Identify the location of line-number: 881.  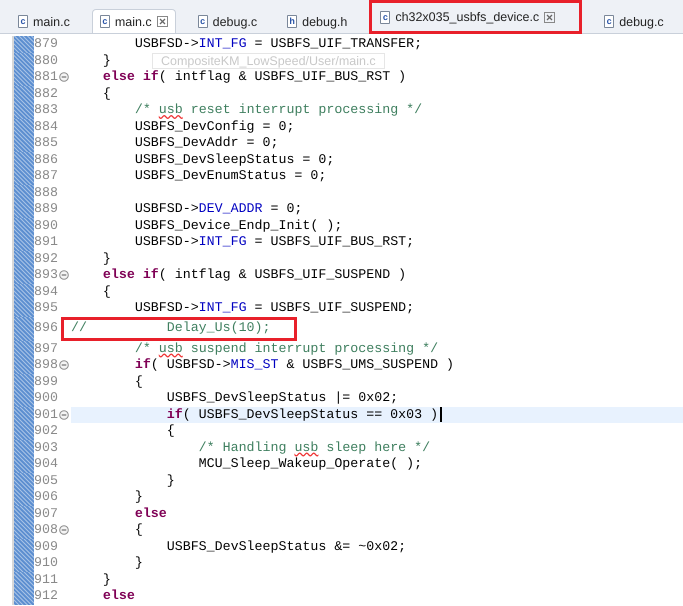
(46, 77).